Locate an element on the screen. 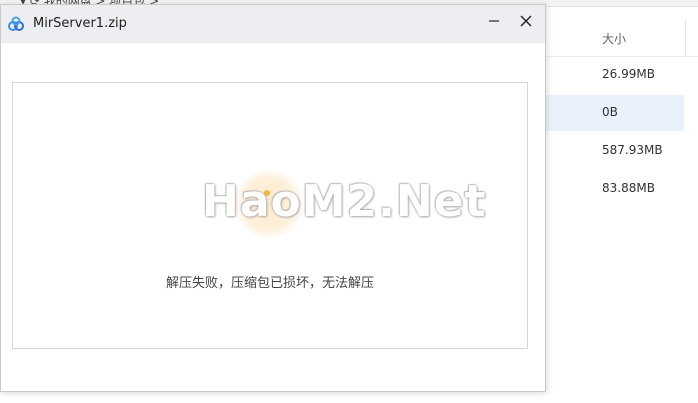  dialog-titlebar: MirServer1.zip is located at coordinates (273, 24).